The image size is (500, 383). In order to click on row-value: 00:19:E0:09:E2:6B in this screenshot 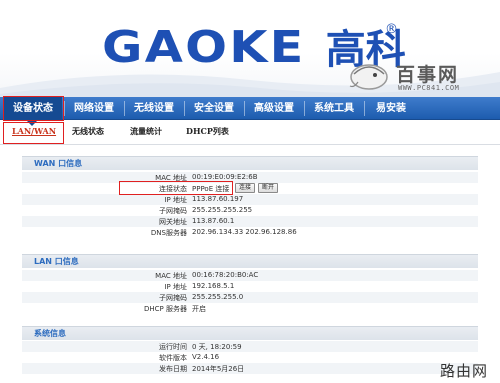, I will do `click(225, 177)`.